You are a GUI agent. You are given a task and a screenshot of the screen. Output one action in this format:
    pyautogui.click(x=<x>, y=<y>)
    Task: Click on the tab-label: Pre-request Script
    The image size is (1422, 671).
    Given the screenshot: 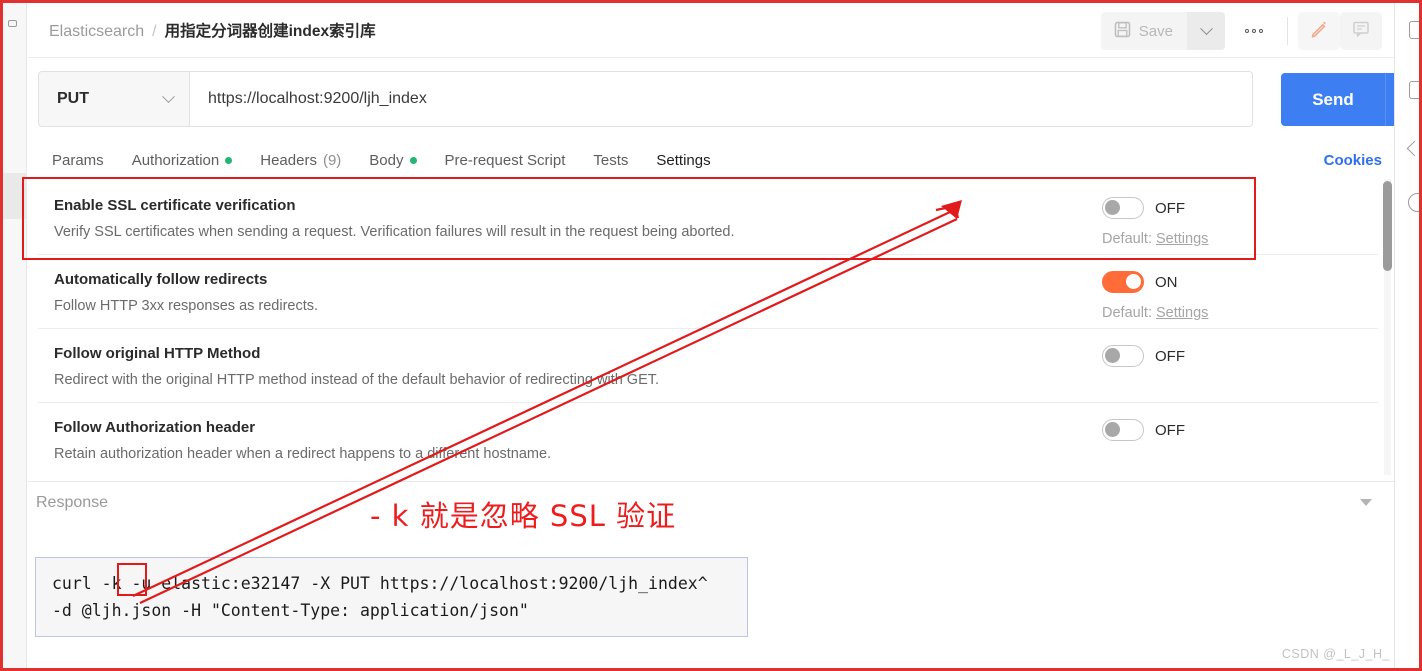 What is the action you would take?
    pyautogui.click(x=505, y=160)
    